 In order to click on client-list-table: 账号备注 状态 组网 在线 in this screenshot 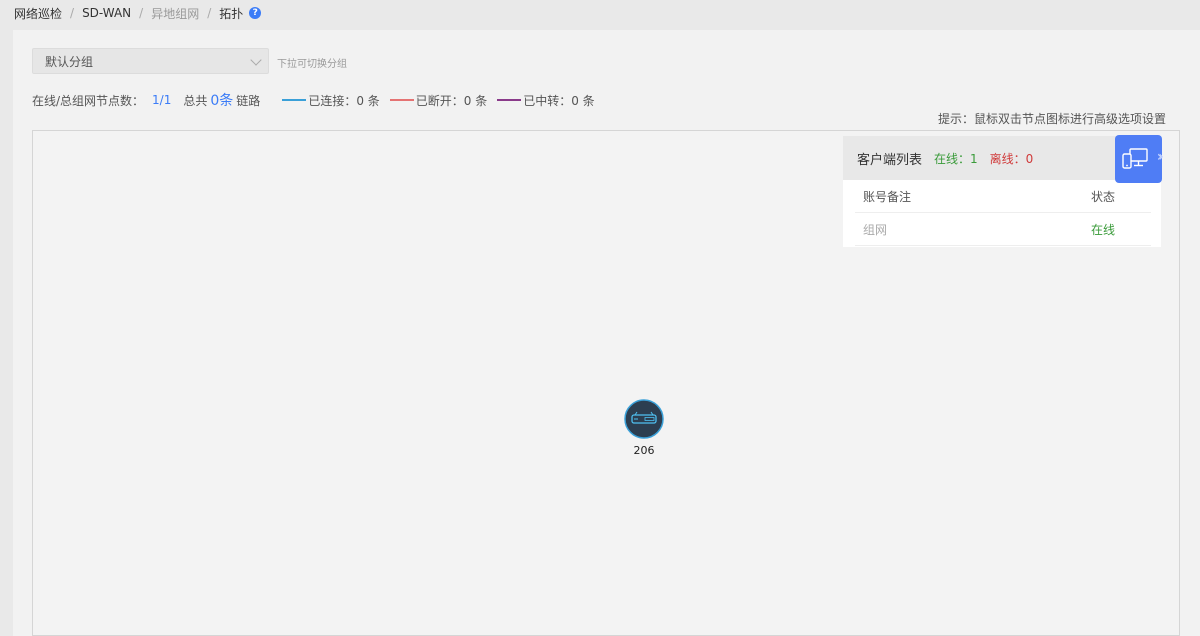, I will do `click(1002, 213)`.